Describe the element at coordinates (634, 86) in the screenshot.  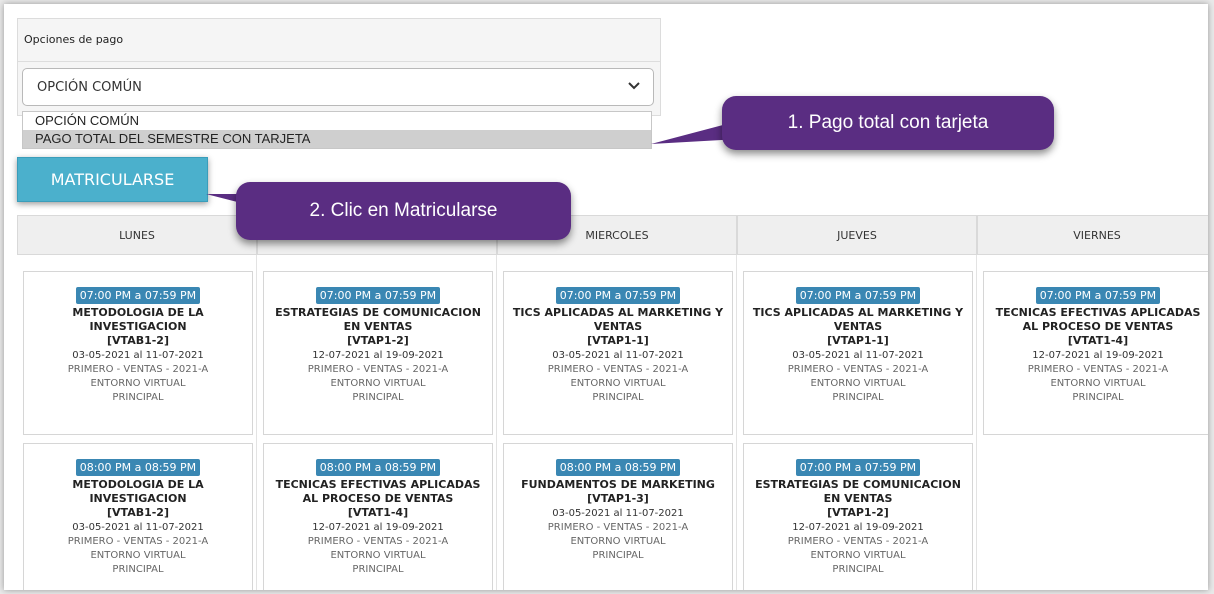
I see `chevron-down-icon` at that location.